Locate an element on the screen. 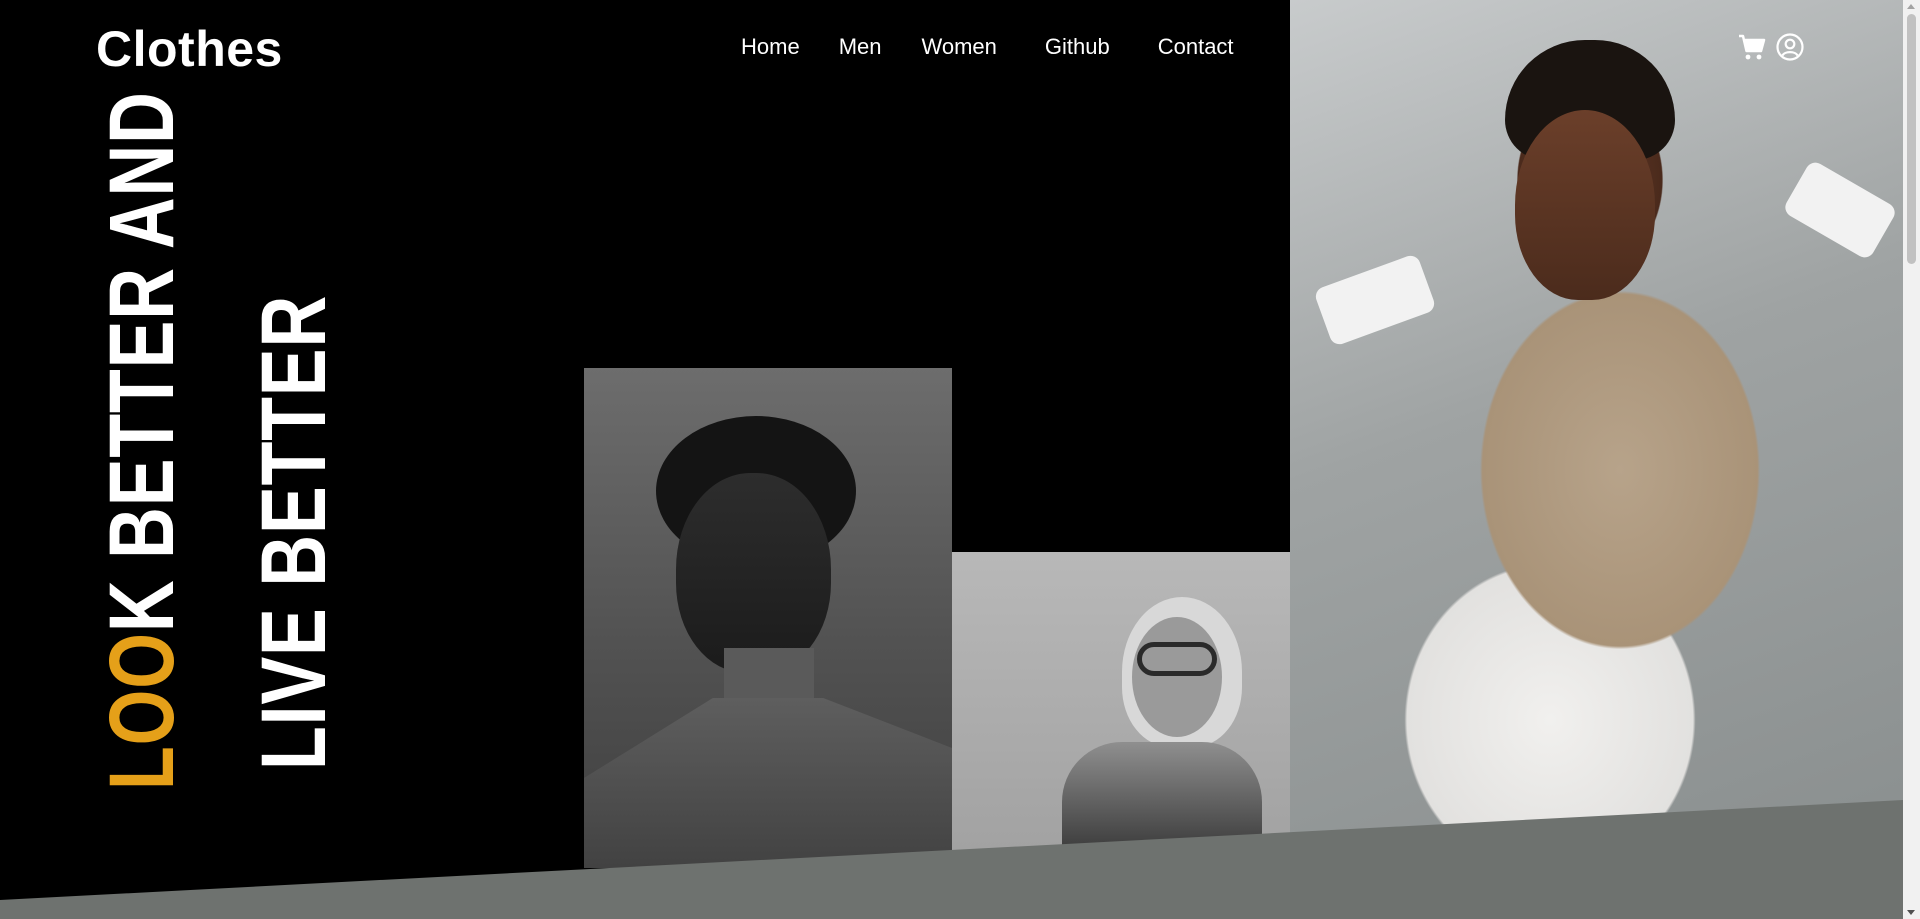 The width and height of the screenshot is (1920, 919). nav-contact: Contact is located at coordinates (1196, 47).